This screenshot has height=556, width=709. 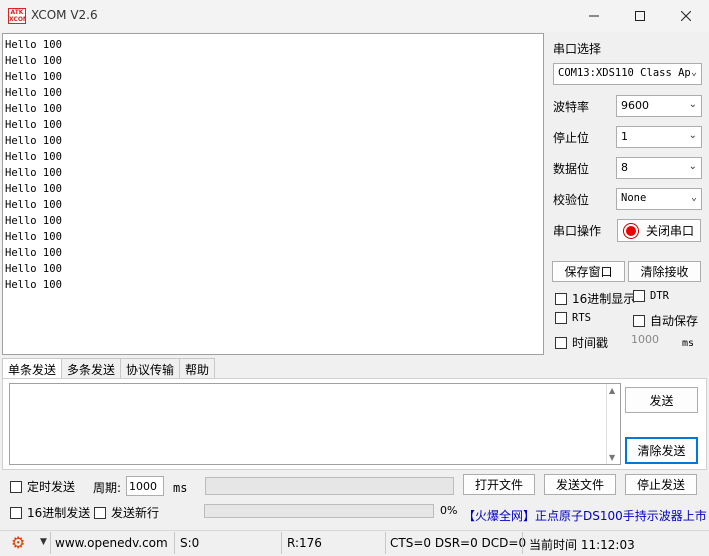 I want to click on scroll-up-icon: ▲, so click(x=612, y=390).